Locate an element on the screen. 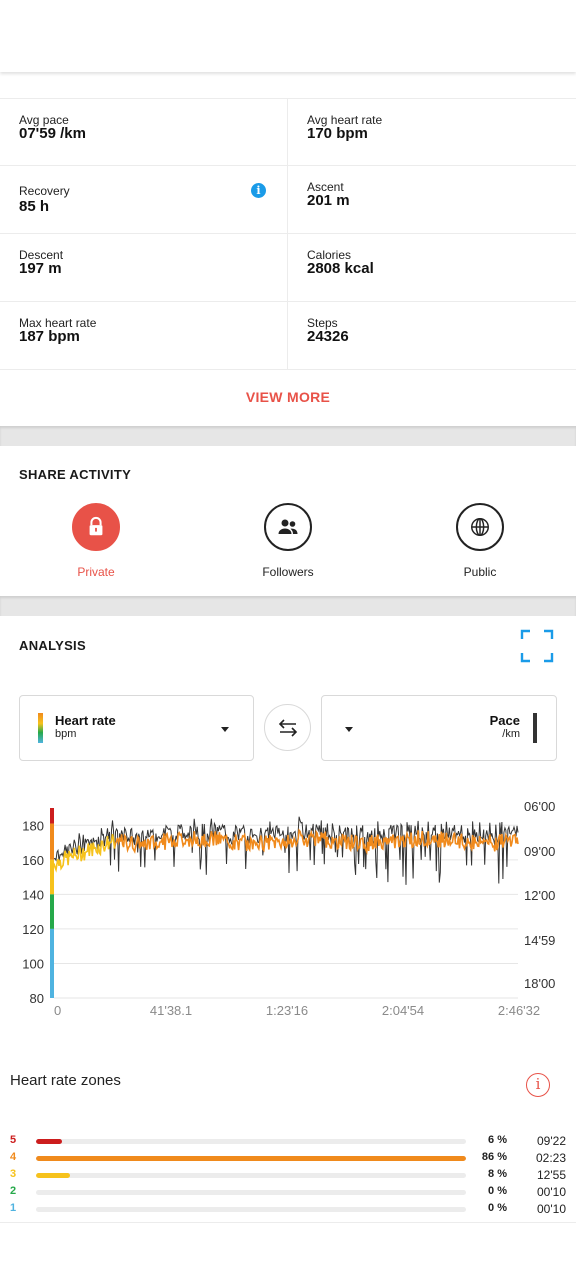 Image resolution: width=576 pixels, height=1280 pixels. stat-value: 187 bpm is located at coordinates (49, 336).